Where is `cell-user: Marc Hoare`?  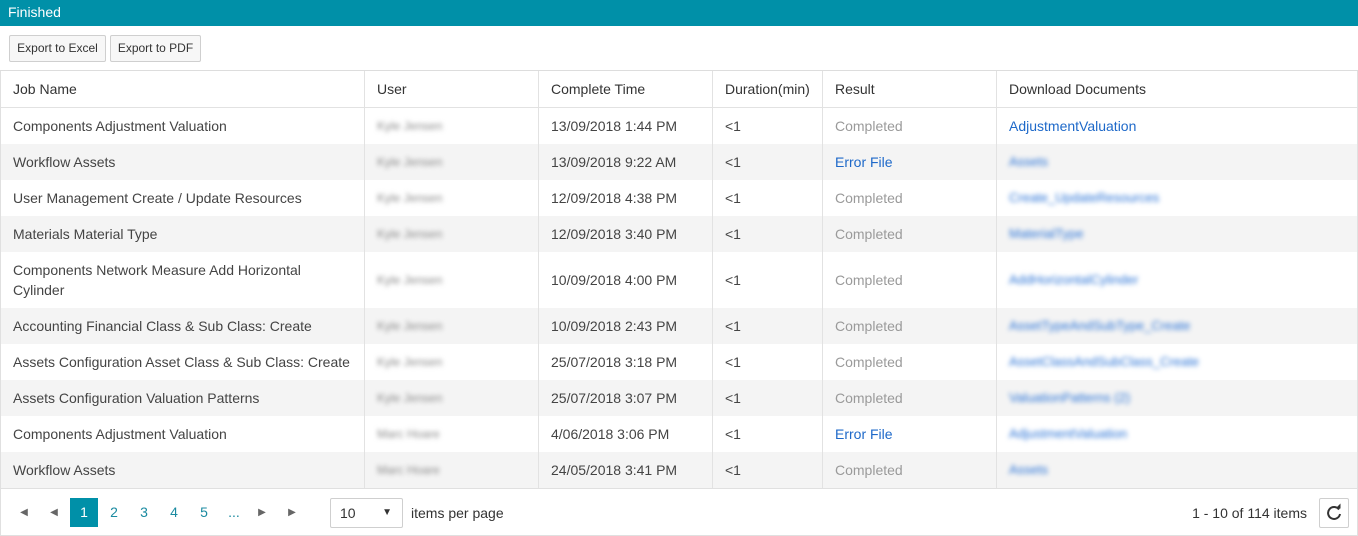
cell-user: Marc Hoare is located at coordinates (408, 434).